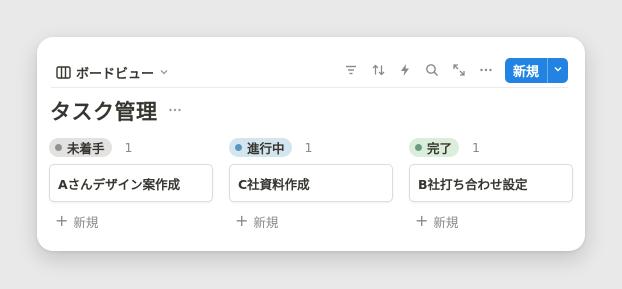  I want to click on status-badge: 完了, so click(434, 147).